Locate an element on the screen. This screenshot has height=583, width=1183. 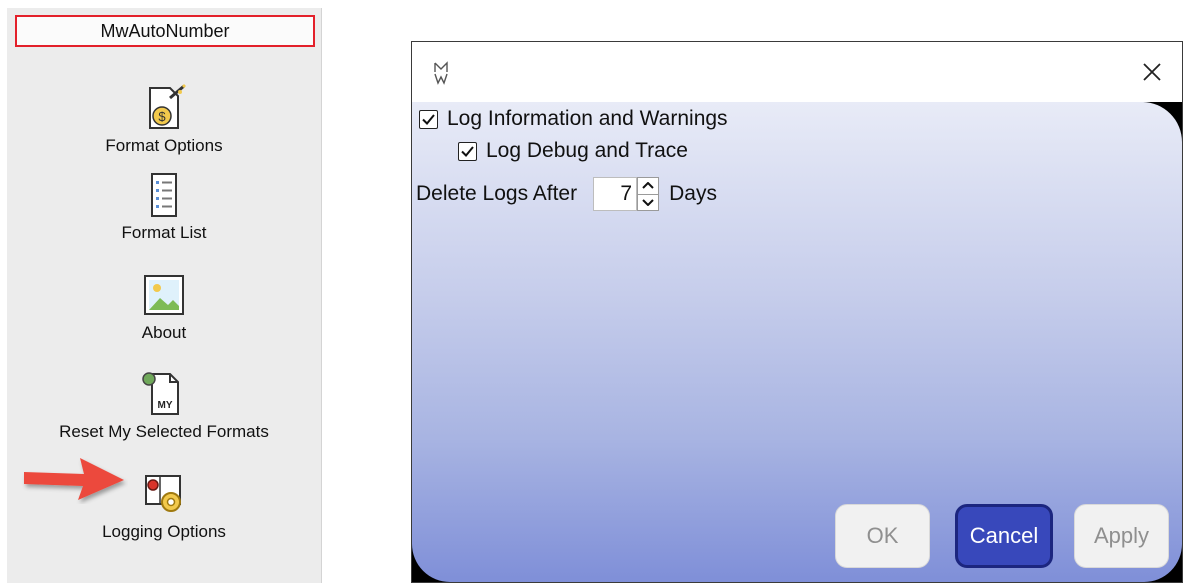
chevron-down-icon is located at coordinates (648, 202).